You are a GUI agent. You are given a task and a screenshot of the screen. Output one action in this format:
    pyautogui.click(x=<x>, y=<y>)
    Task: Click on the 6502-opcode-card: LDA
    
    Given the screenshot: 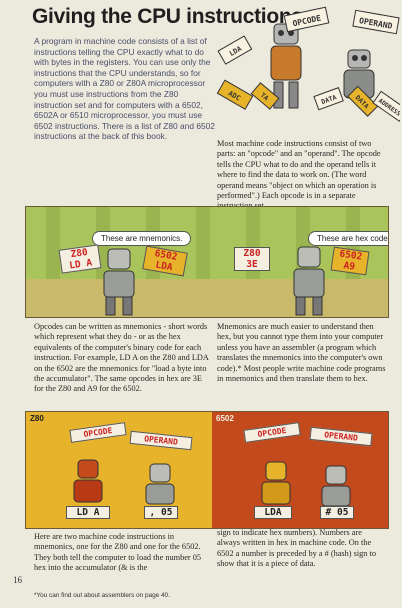 What is the action you would take?
    pyautogui.click(x=273, y=512)
    